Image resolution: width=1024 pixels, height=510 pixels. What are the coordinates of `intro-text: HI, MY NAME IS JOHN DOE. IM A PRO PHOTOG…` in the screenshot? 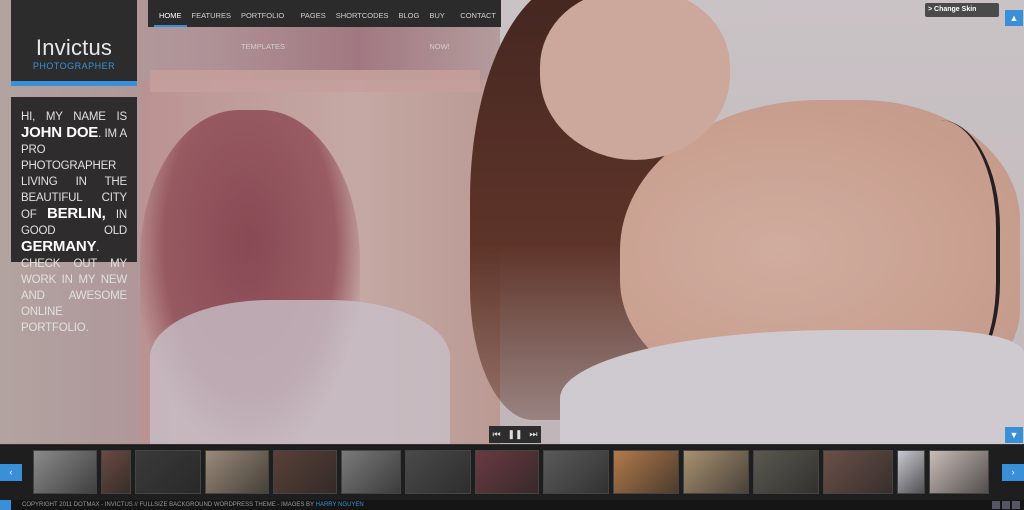 It's located at (74, 222).